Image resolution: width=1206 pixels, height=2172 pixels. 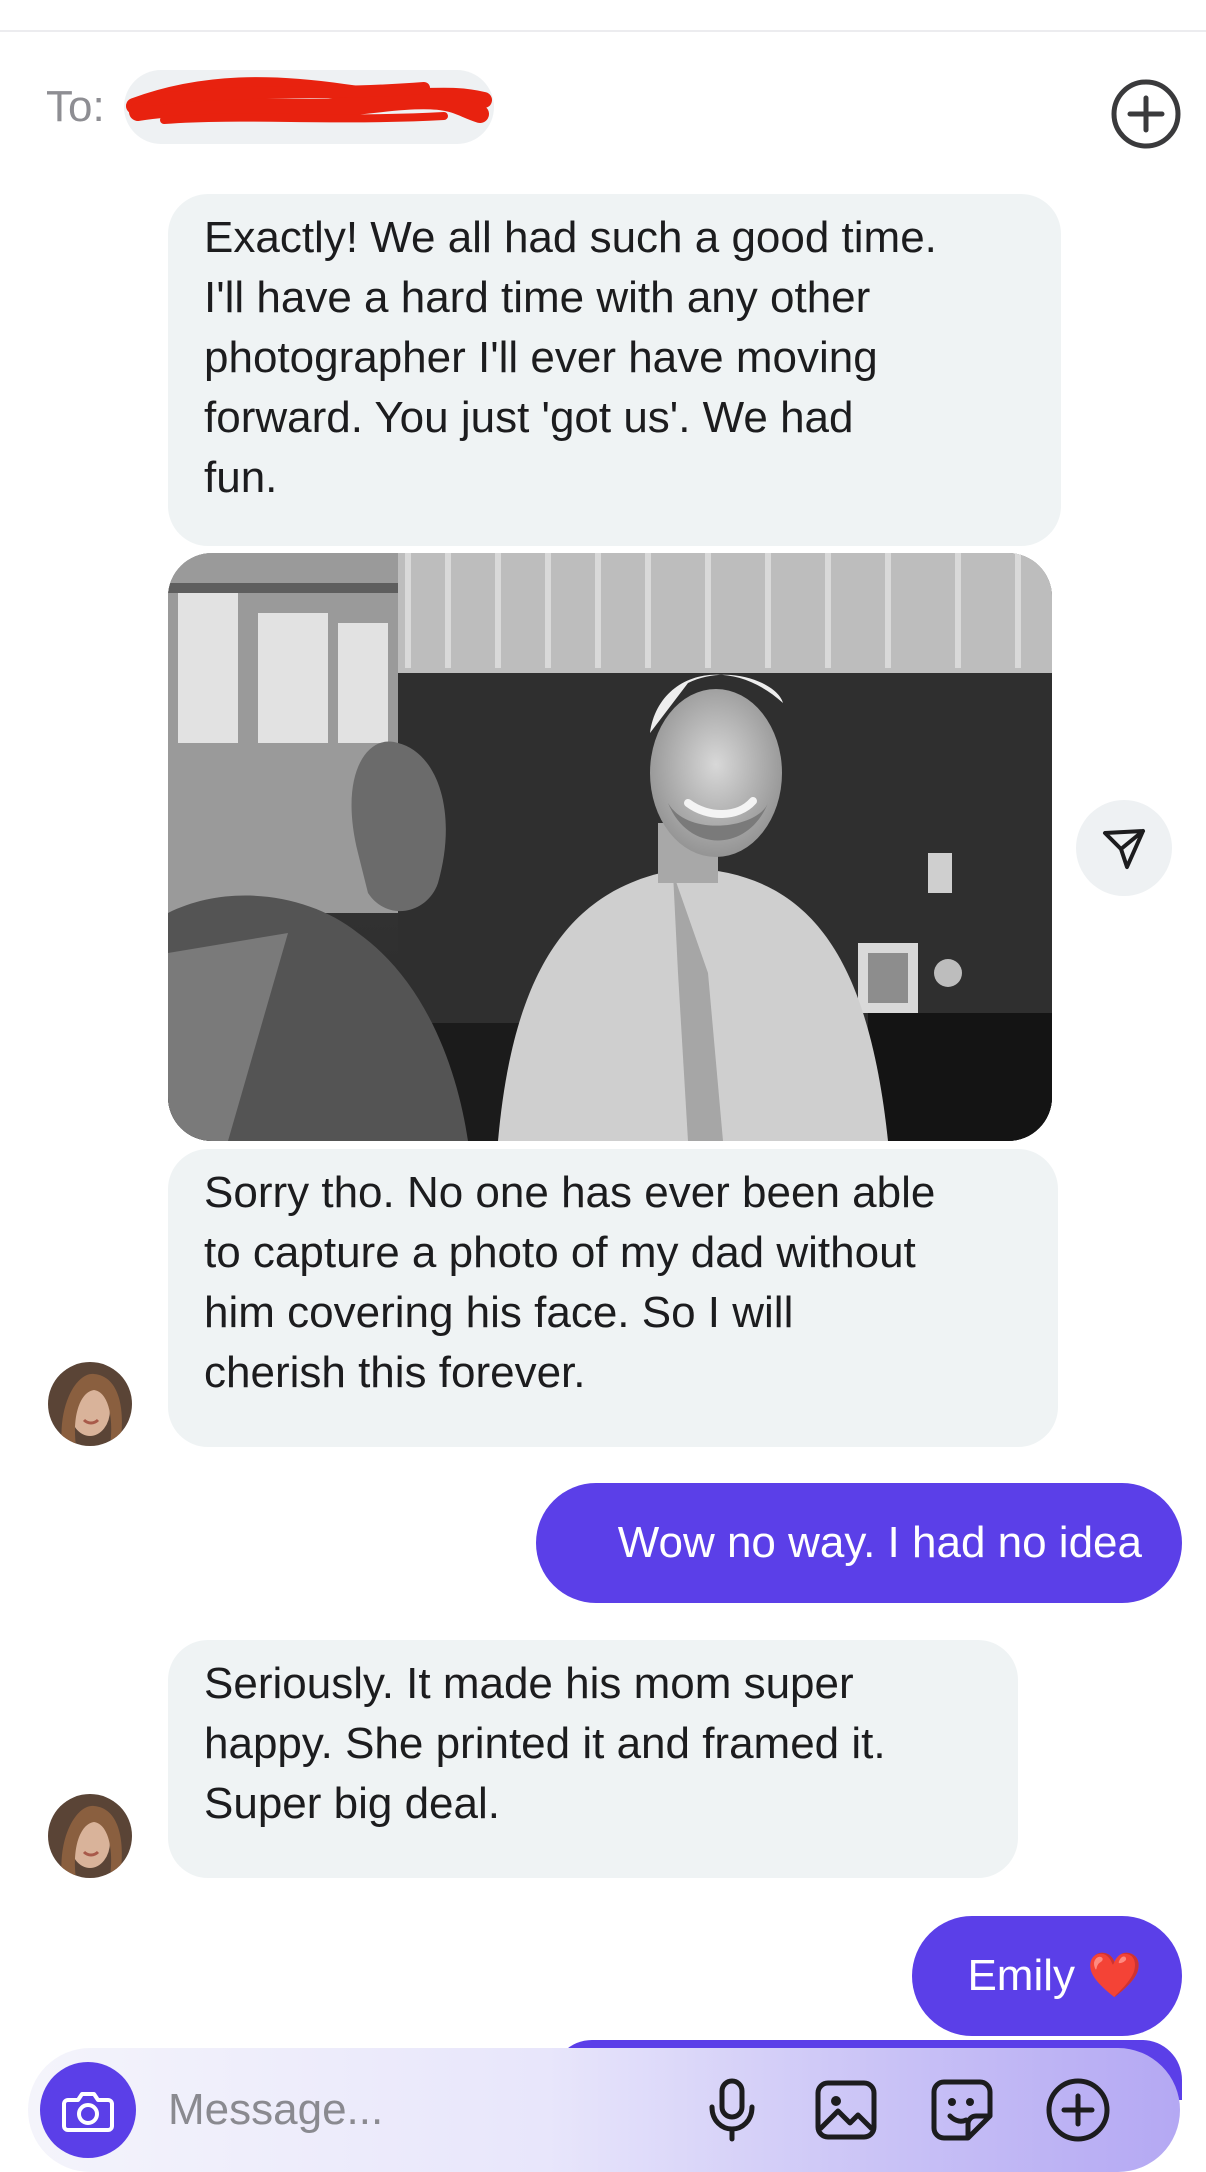 I want to click on message-bubble-outgoing: Wow no way. I had no idea, so click(x=859, y=1543).